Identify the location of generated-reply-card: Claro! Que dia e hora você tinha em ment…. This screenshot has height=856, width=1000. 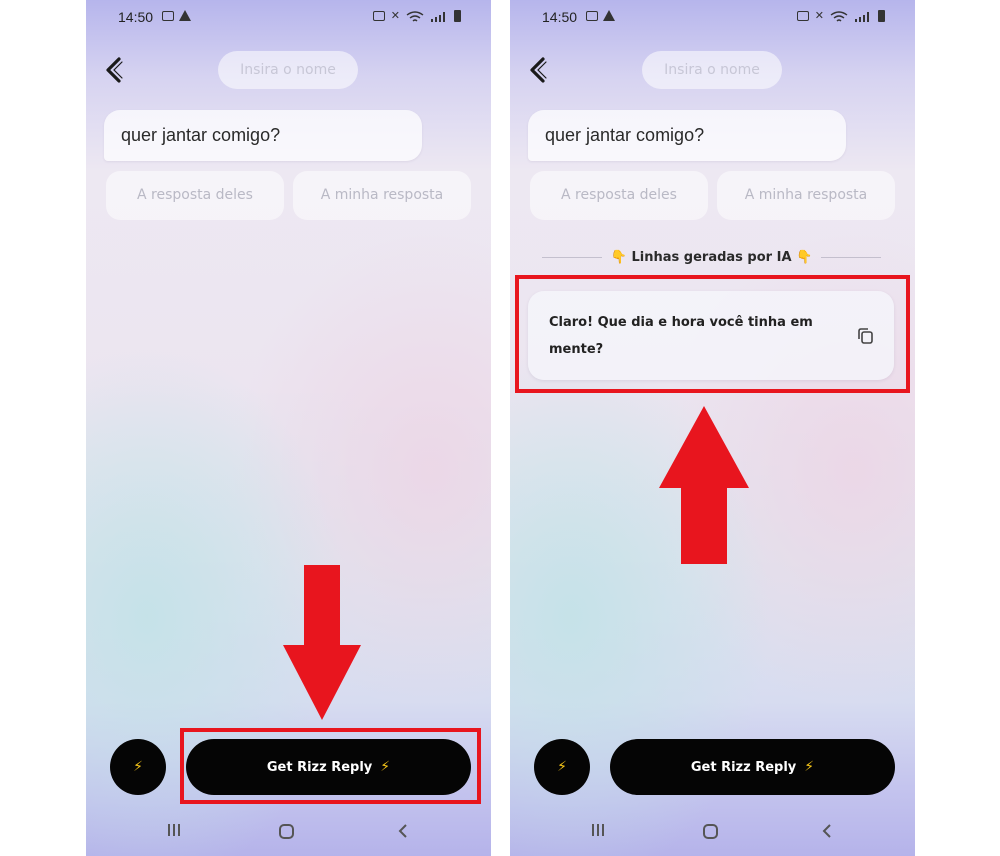
(711, 335).